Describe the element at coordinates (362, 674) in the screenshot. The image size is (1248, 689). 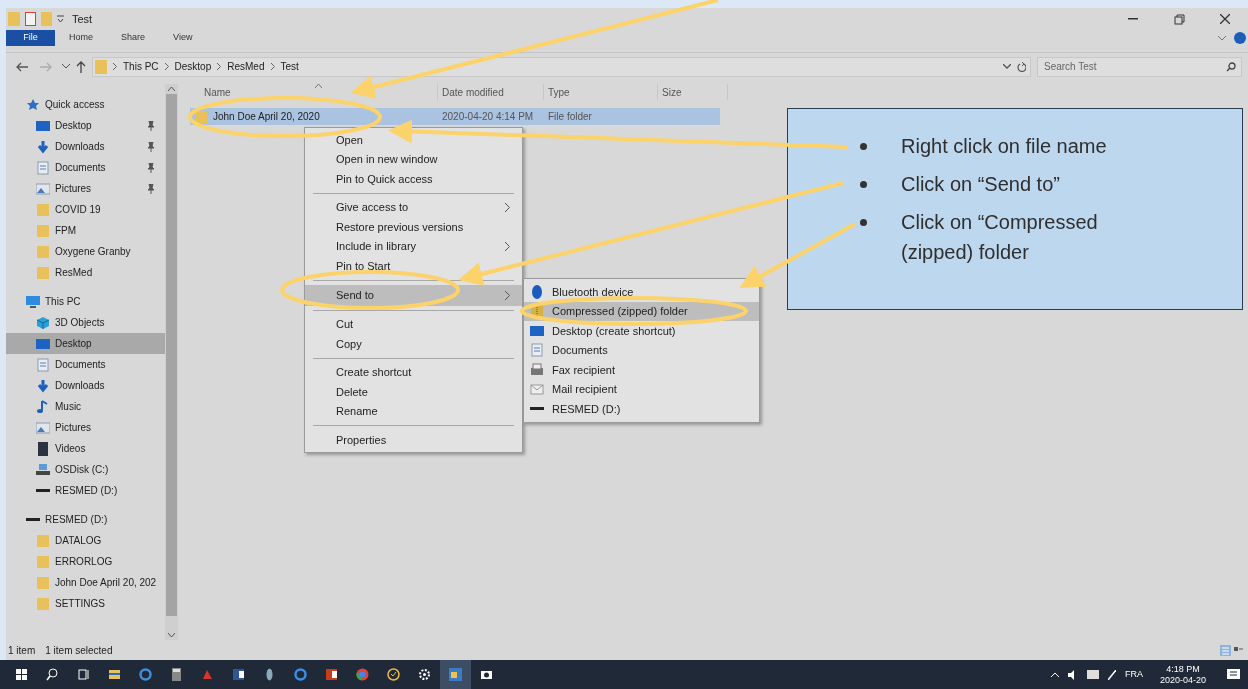
I see `circle-icon` at that location.